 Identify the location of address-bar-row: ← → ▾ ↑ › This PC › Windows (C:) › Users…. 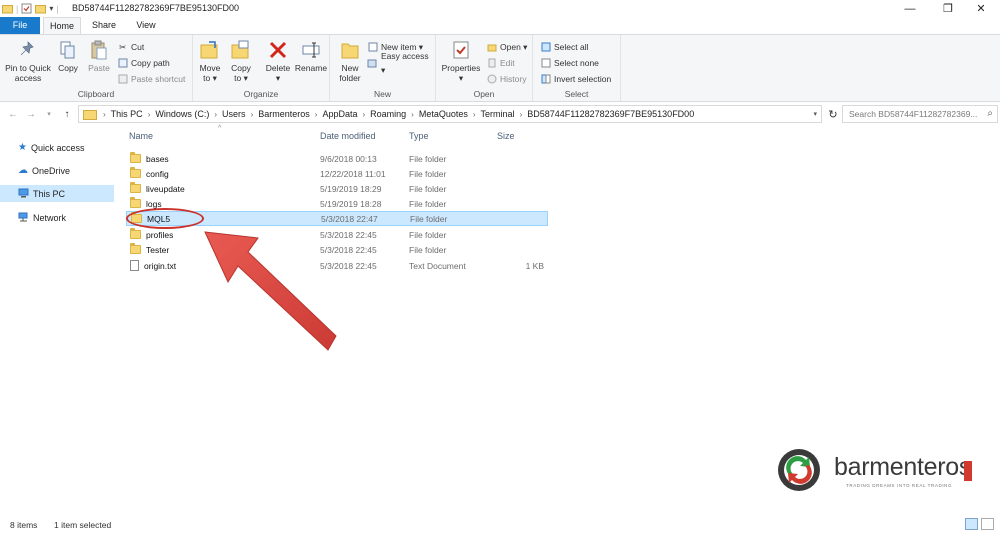
(500, 114).